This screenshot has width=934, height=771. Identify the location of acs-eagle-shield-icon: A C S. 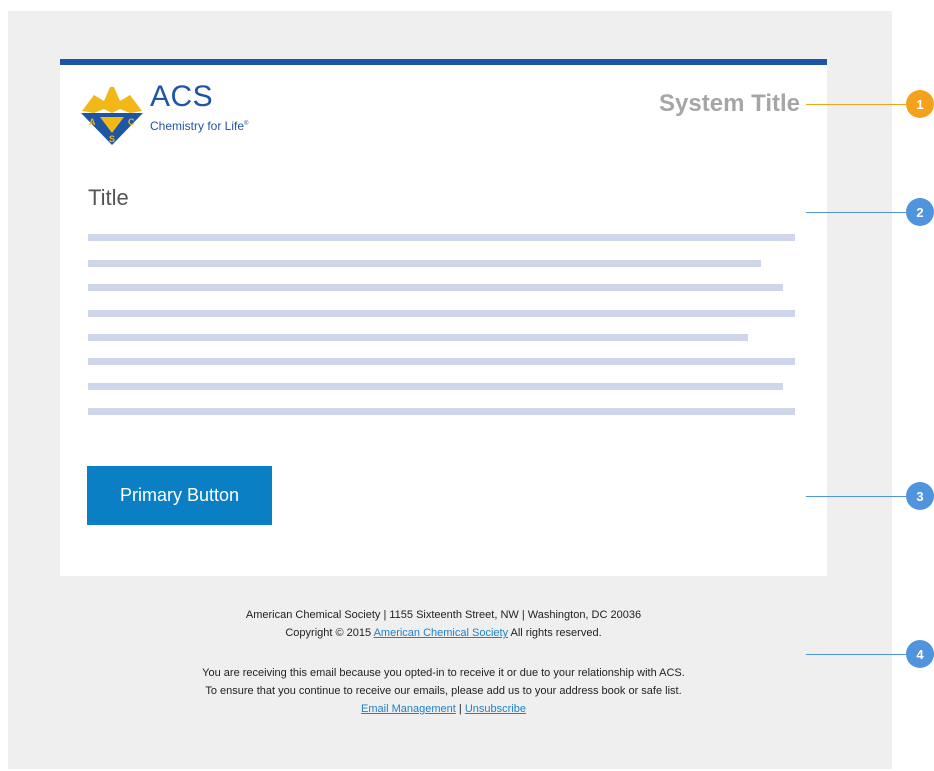
(112, 116).